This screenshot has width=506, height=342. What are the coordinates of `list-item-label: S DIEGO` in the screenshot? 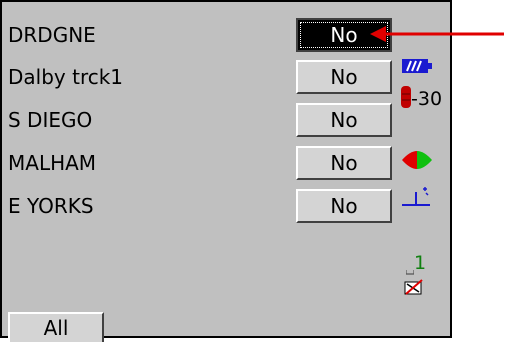 It's located at (50, 120).